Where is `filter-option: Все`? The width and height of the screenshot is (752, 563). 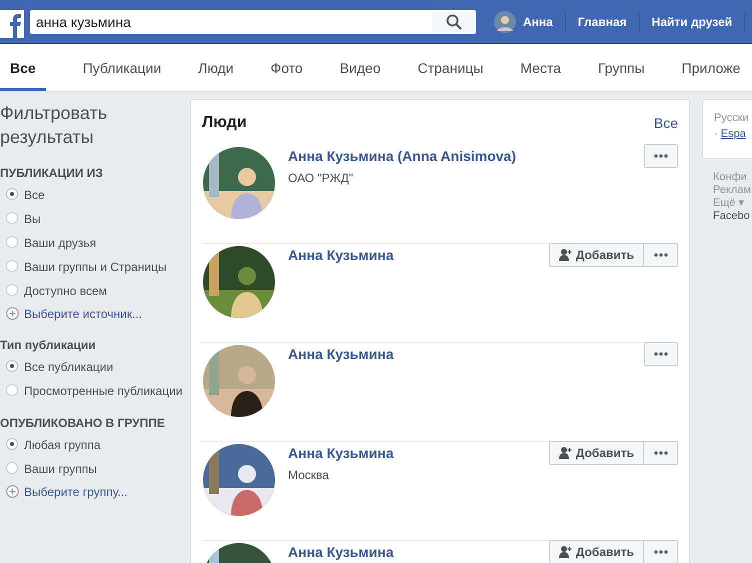 filter-option: Все is located at coordinates (34, 195).